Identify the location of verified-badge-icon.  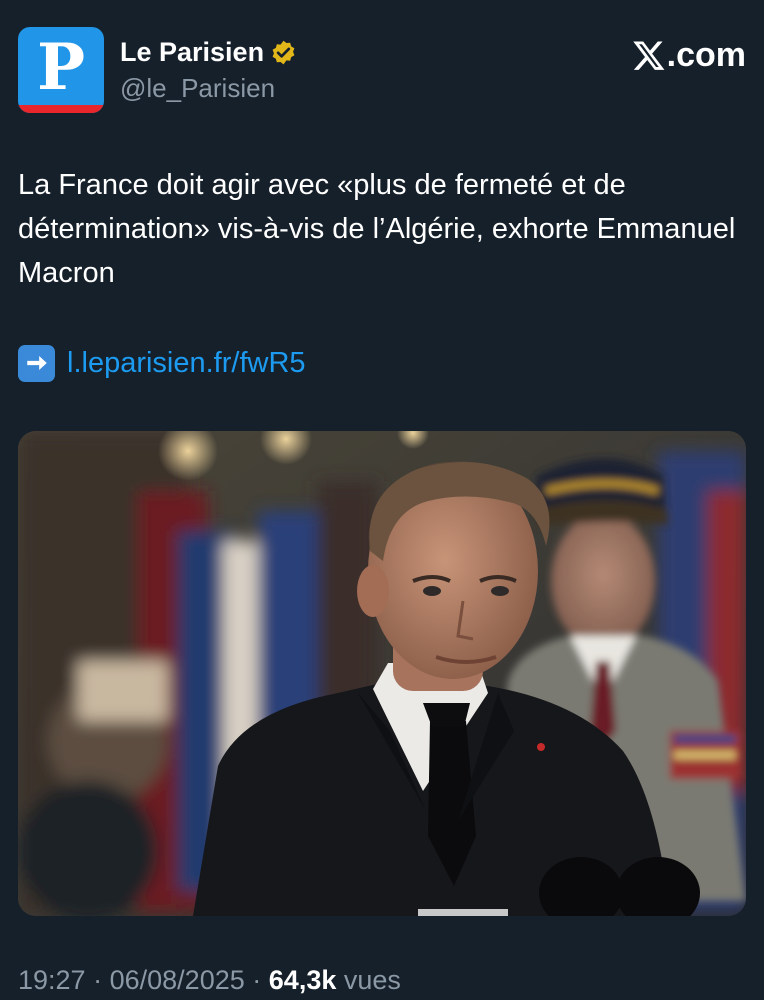
(283, 52).